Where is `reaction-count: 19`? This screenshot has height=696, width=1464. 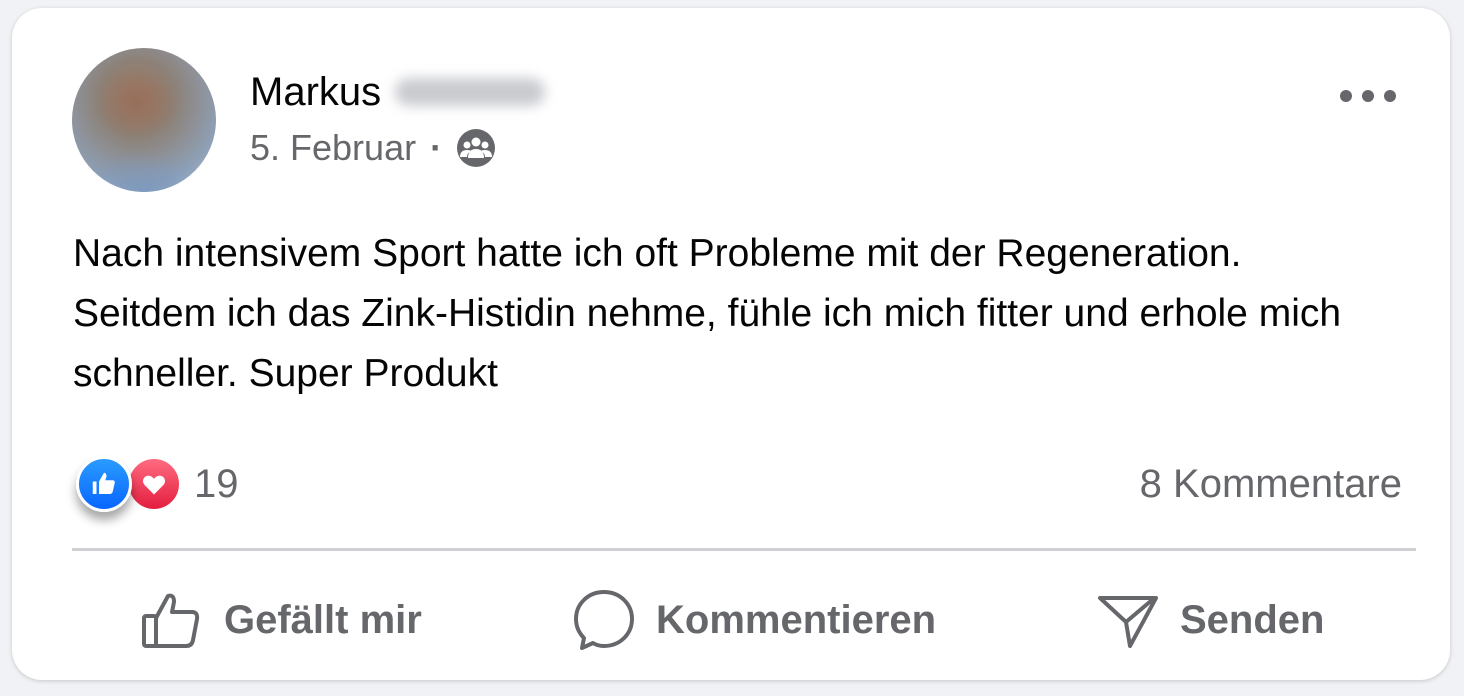
reaction-count: 19 is located at coordinates (216, 483).